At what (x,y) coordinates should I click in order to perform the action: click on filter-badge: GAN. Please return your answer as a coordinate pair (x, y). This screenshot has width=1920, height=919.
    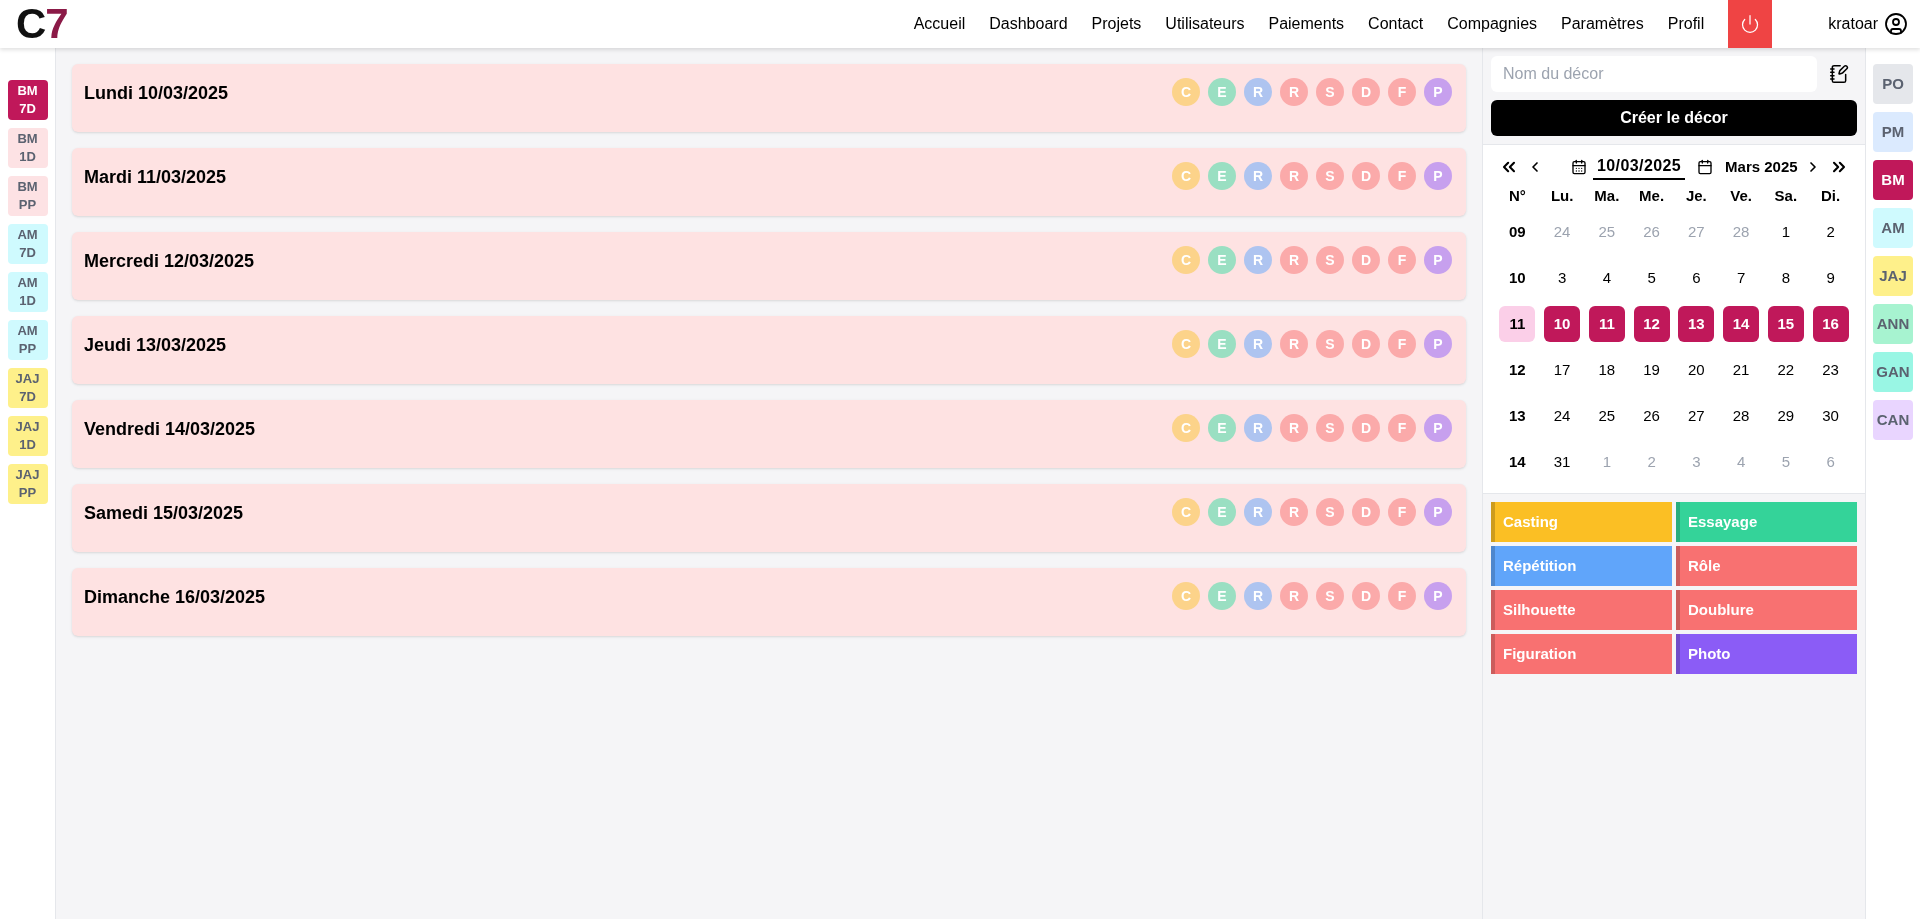
    Looking at the image, I should click on (1893, 372).